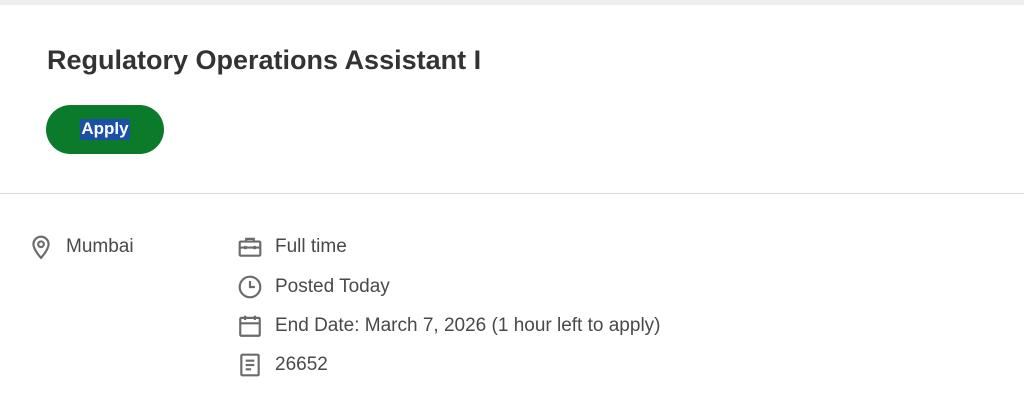  Describe the element at coordinates (250, 247) in the screenshot. I see `briefcase-icon` at that location.